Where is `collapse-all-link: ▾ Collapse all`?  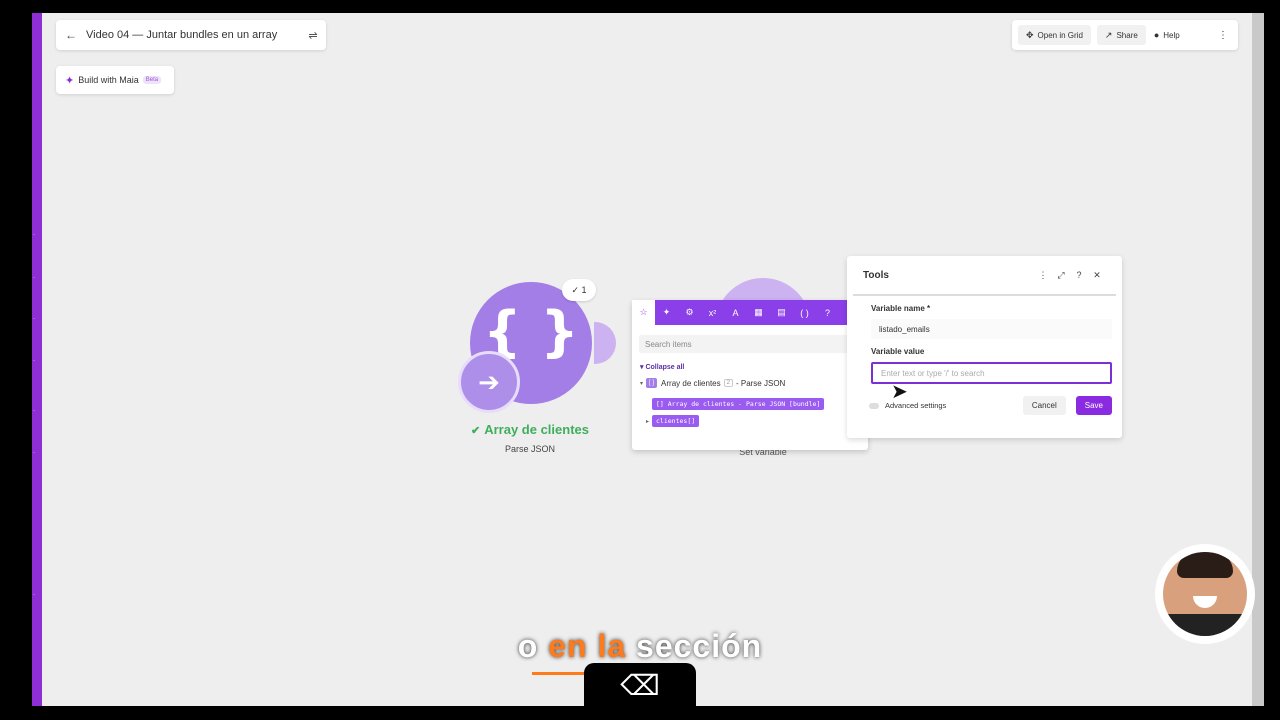
collapse-all-link: ▾ Collapse all is located at coordinates (754, 367).